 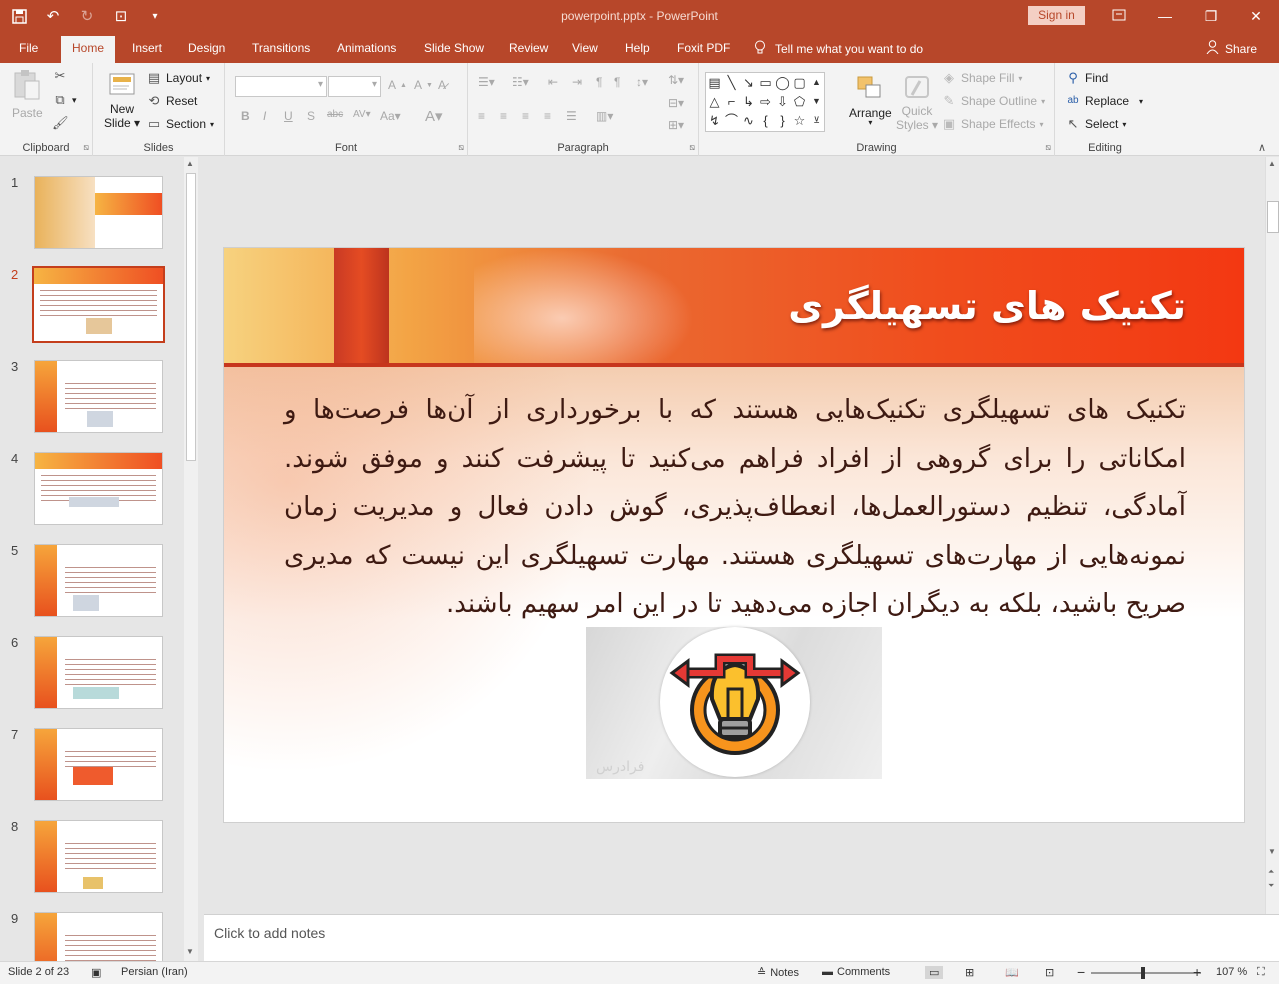 What do you see at coordinates (1049, 972) in the screenshot?
I see `slideshow-view-icon: ⊡` at bounding box center [1049, 972].